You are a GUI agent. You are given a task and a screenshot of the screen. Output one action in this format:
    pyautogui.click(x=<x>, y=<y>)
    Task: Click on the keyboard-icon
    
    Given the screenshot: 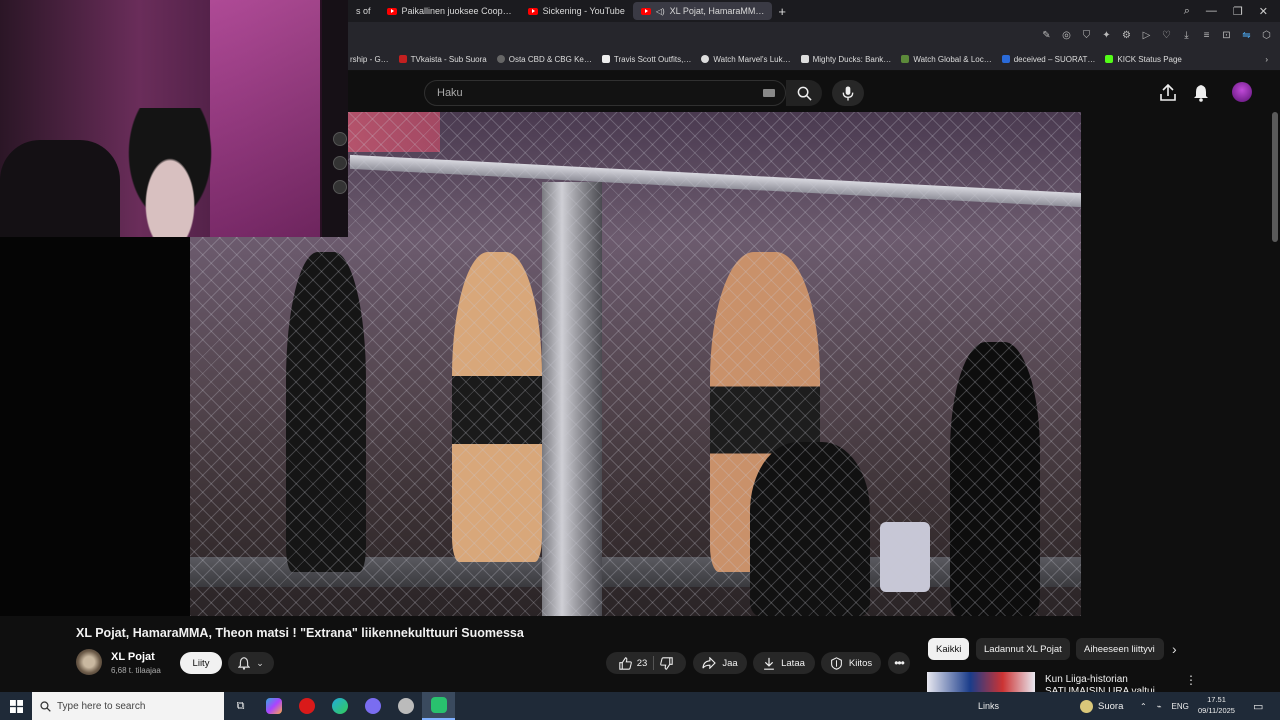 What is the action you would take?
    pyautogui.click(x=769, y=93)
    